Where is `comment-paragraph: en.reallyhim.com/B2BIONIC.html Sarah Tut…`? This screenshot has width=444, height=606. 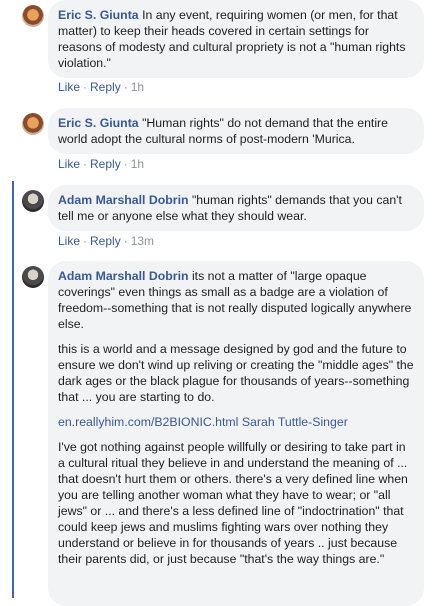 comment-paragraph: en.reallyhim.com/B2BIONIC.html Sarah Tut… is located at coordinates (236, 422).